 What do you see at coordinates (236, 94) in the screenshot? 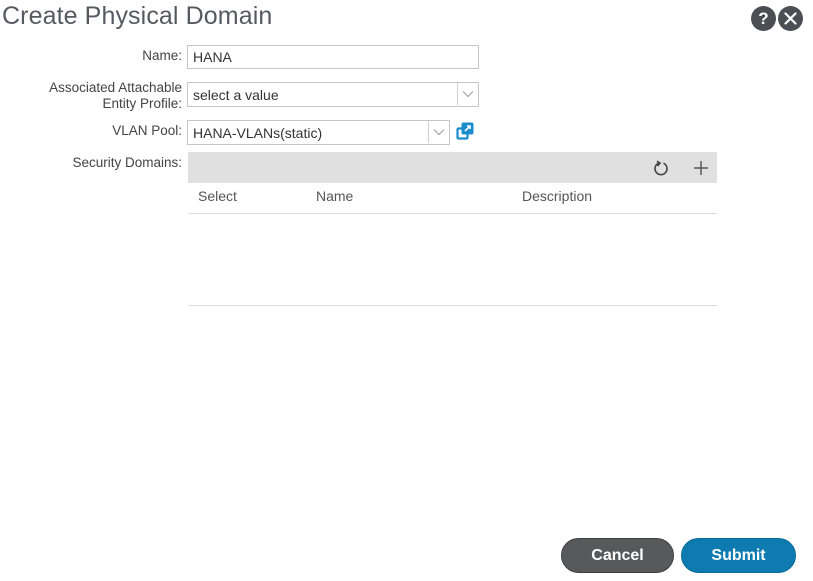
I see `aep-select-placeholder: select a value` at bounding box center [236, 94].